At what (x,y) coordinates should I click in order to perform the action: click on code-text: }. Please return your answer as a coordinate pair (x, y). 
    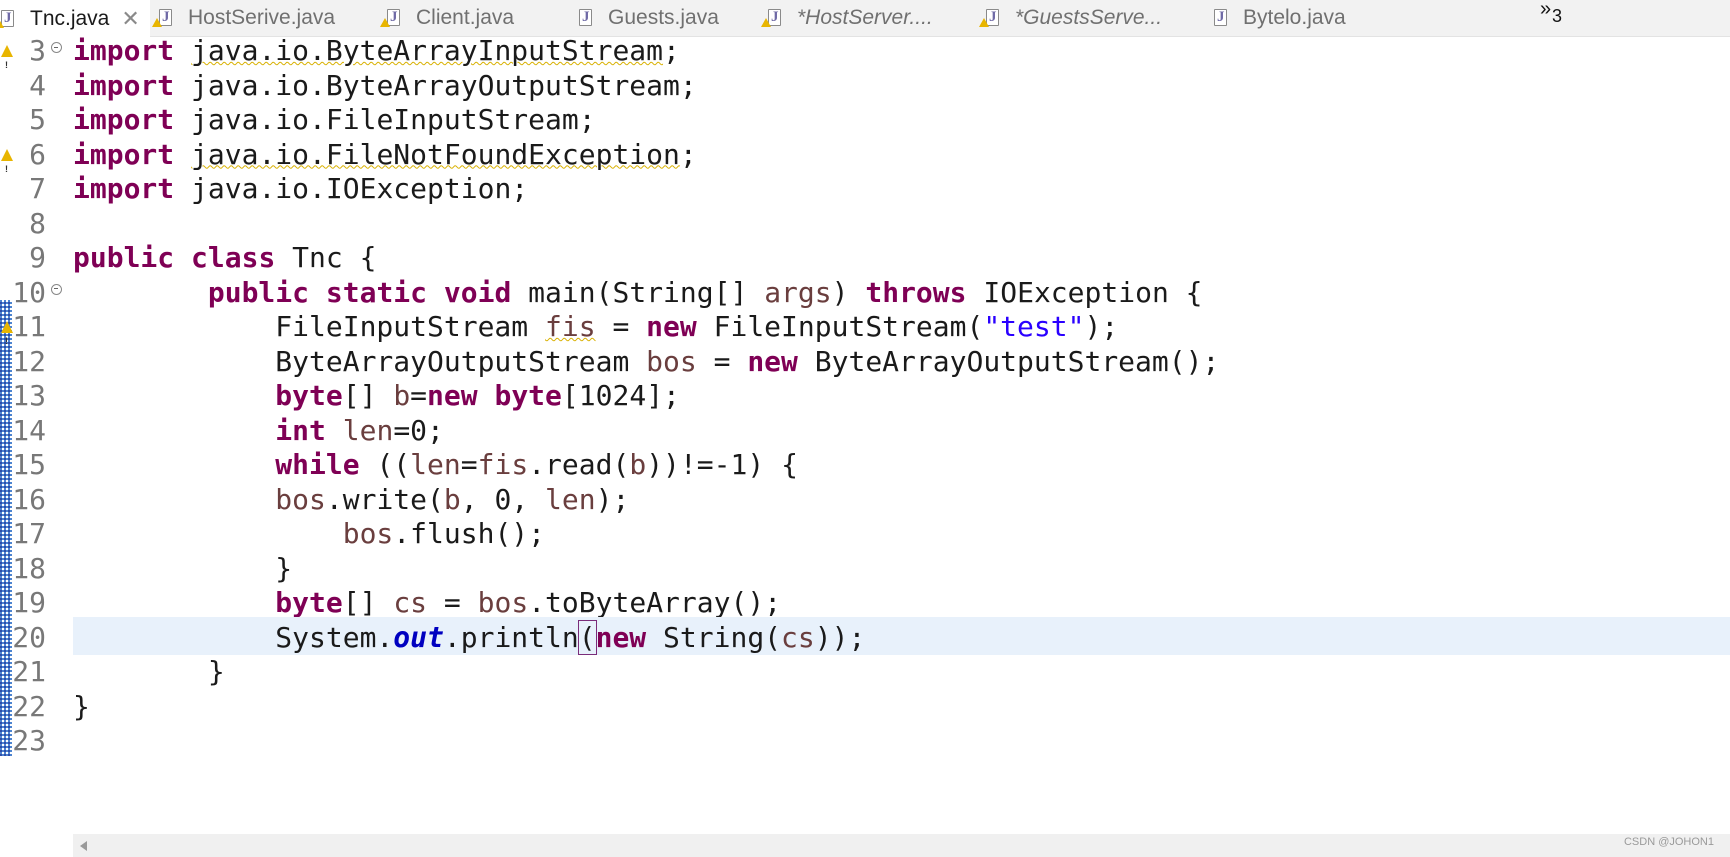
    Looking at the image, I should click on (149, 672).